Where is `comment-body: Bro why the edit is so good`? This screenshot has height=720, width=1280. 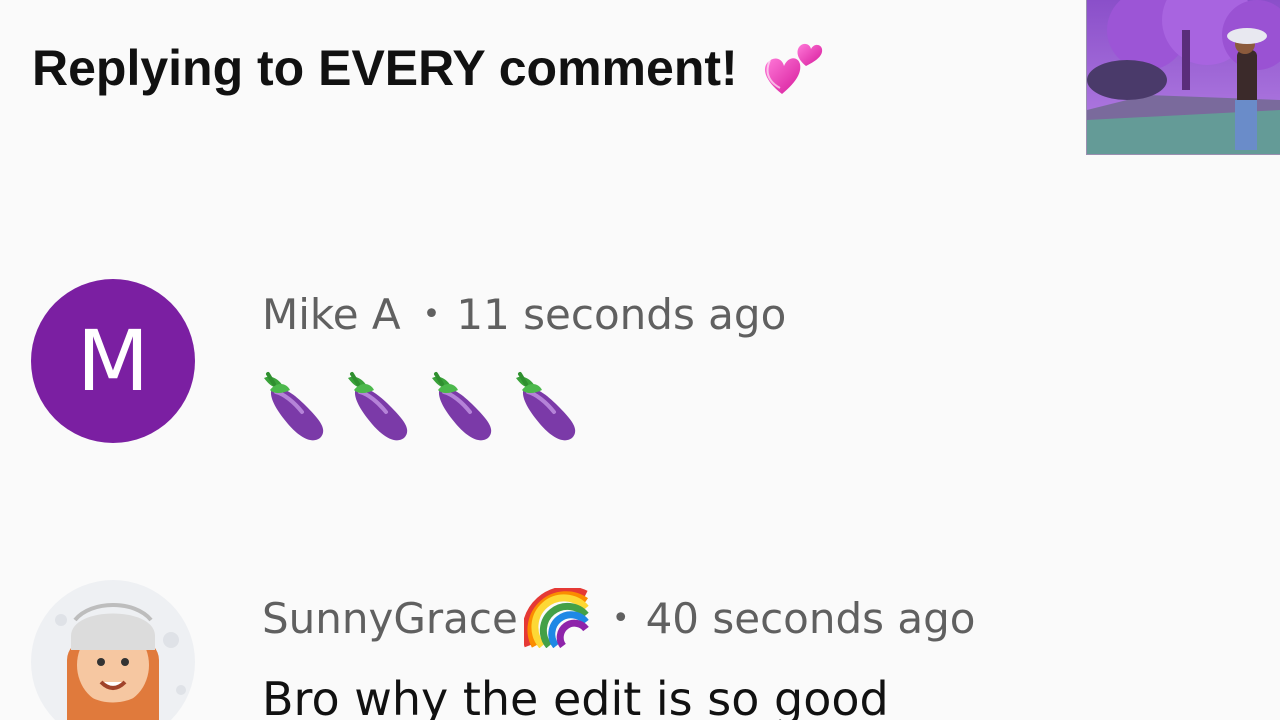 comment-body: Bro why the edit is so good is located at coordinates (575, 696).